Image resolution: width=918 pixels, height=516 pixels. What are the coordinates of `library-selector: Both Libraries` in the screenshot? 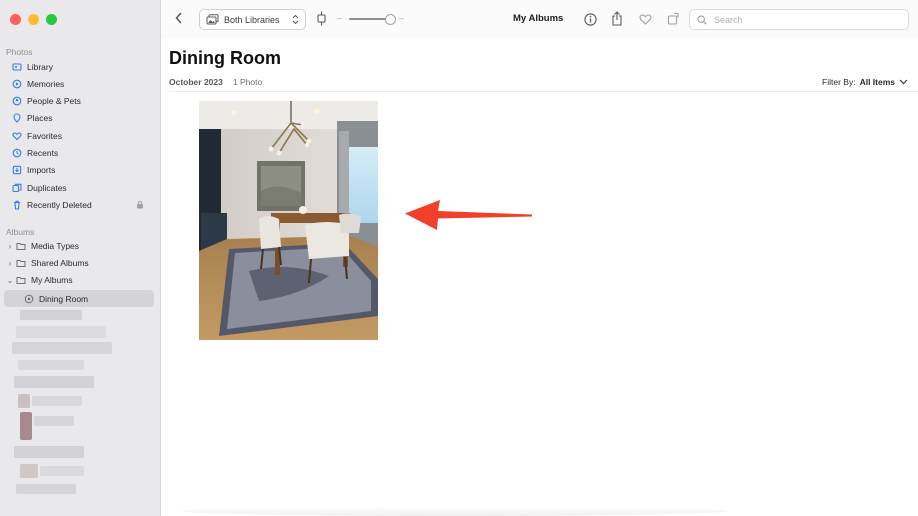 It's located at (252, 19).